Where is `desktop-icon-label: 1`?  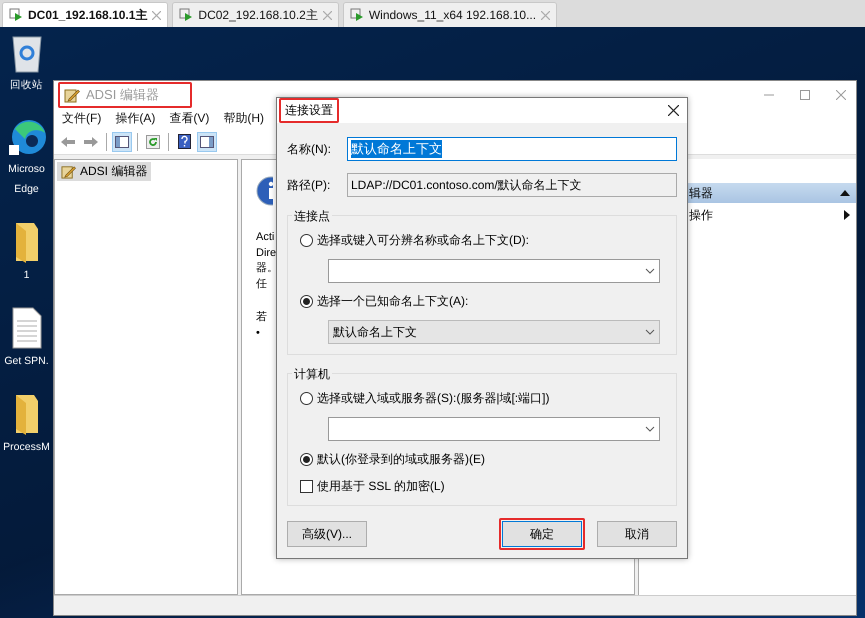 desktop-icon-label: 1 is located at coordinates (27, 275).